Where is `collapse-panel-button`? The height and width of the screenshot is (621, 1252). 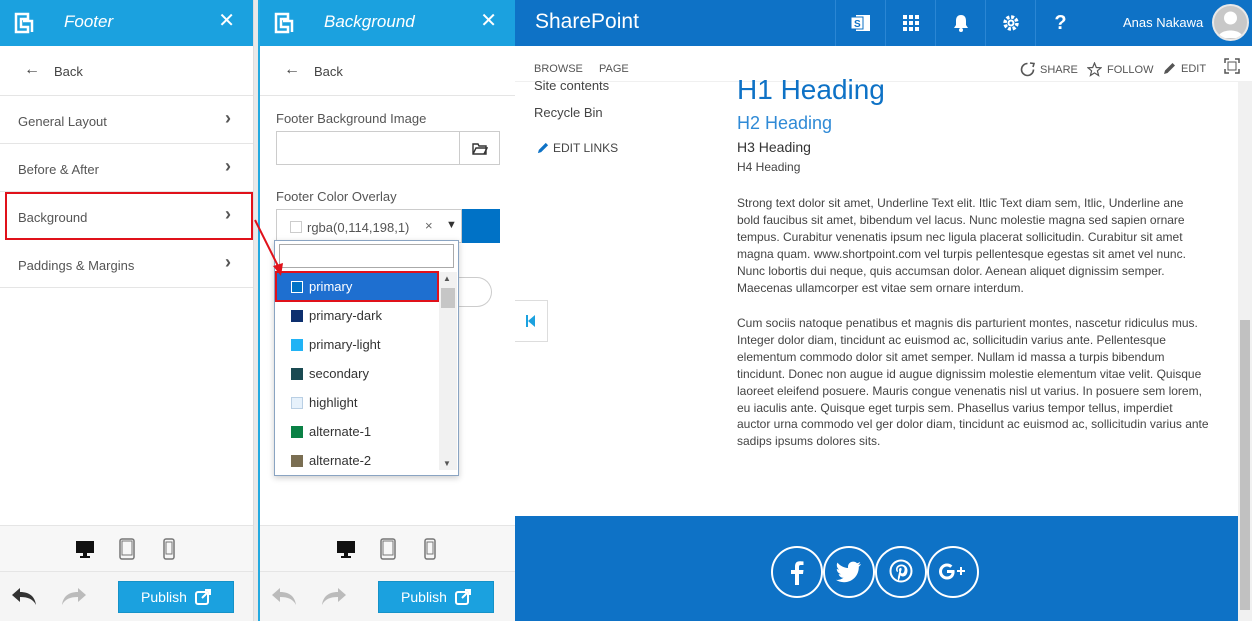 collapse-panel-button is located at coordinates (531, 321).